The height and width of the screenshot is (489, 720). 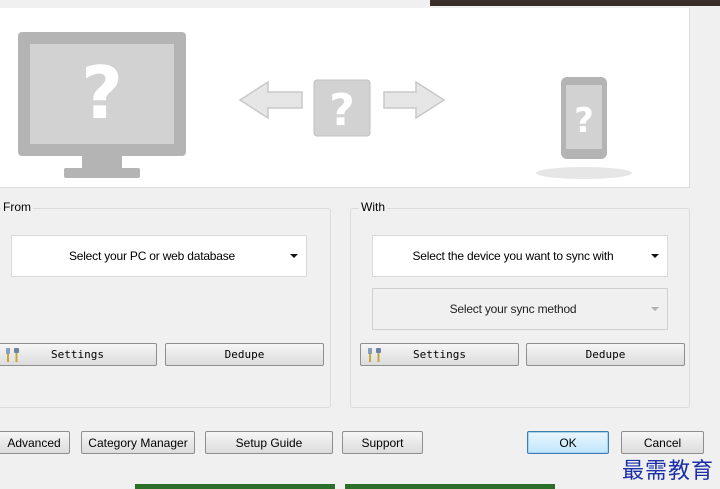 What do you see at coordinates (575, 3) in the screenshot?
I see `background-window-strip` at bounding box center [575, 3].